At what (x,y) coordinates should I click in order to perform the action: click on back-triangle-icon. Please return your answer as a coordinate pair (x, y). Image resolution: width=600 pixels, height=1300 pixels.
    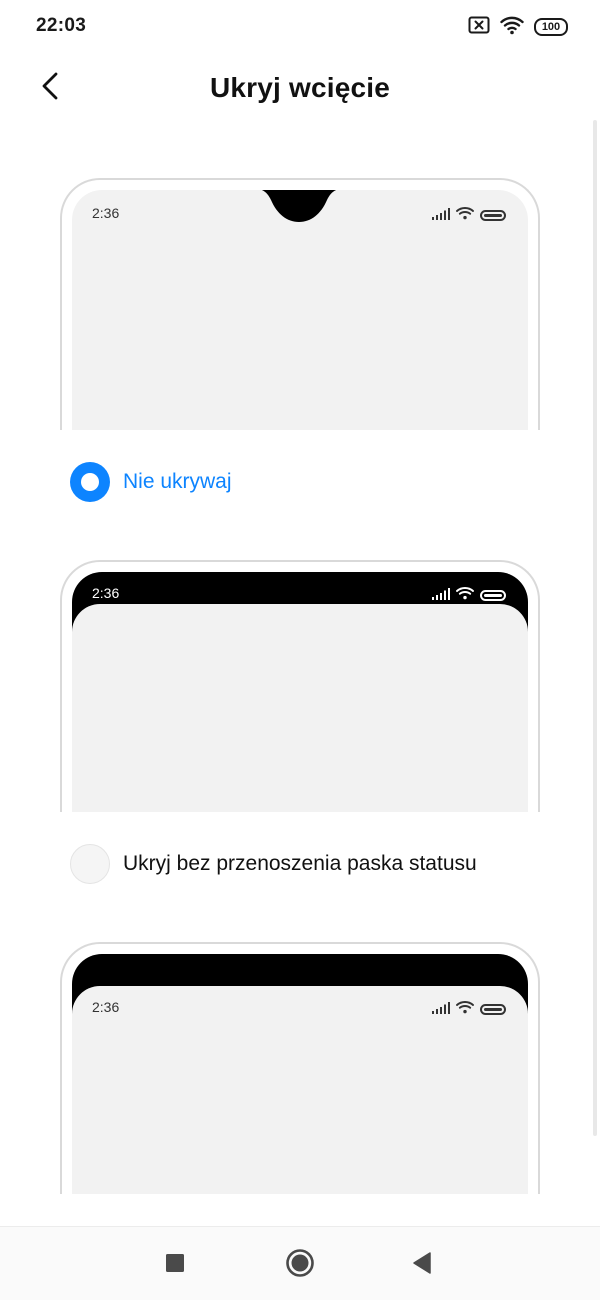
    Looking at the image, I should click on (422, 1265).